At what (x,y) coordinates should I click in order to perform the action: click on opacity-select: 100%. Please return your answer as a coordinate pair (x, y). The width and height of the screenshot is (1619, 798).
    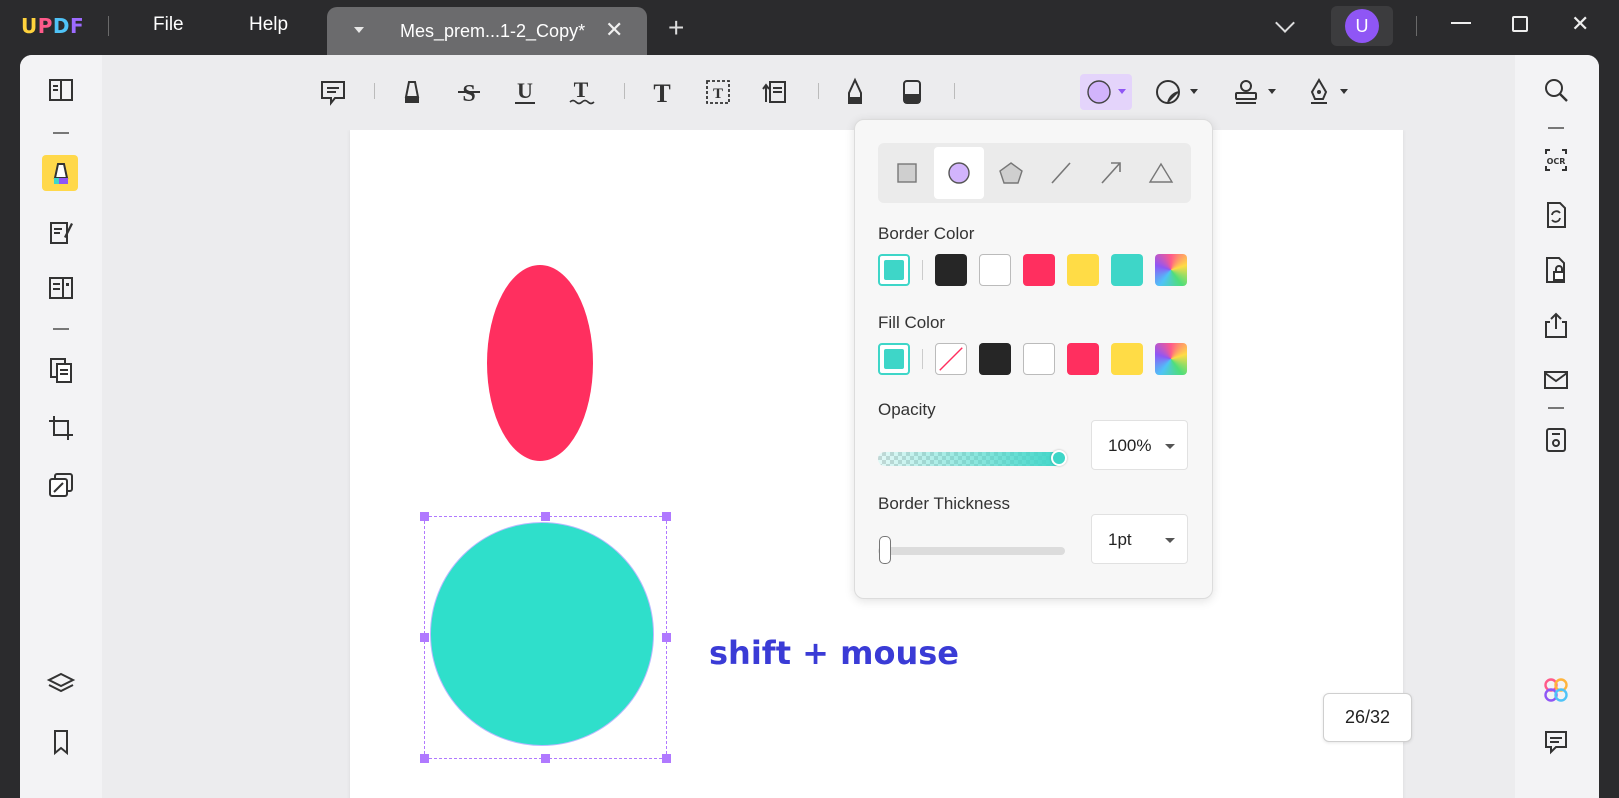
    Looking at the image, I should click on (1139, 445).